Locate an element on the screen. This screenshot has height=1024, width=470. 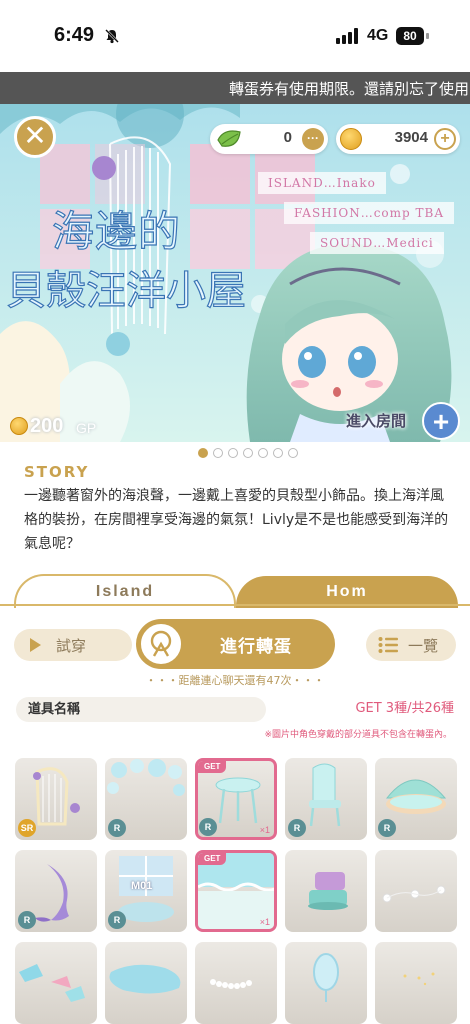
jewel-box-icon is located at coordinates (328, 891).